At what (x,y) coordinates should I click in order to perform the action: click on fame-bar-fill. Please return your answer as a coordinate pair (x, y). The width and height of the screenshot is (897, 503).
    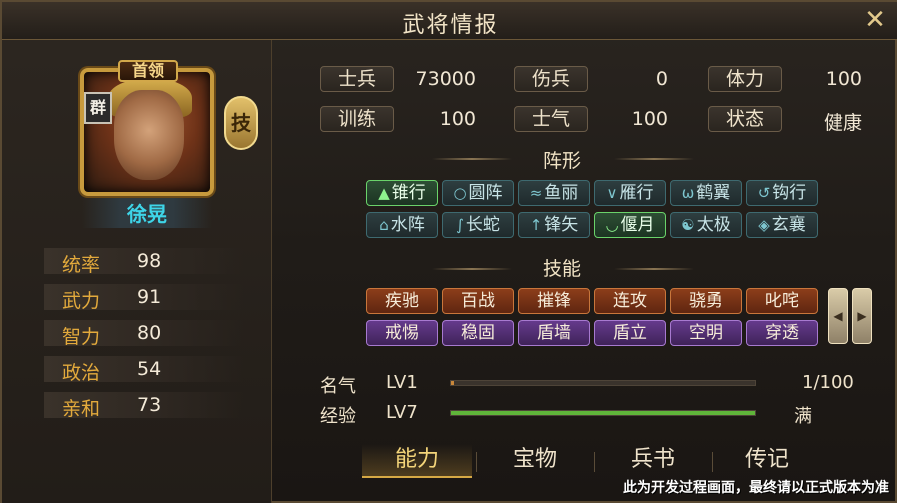
    Looking at the image, I should click on (453, 383).